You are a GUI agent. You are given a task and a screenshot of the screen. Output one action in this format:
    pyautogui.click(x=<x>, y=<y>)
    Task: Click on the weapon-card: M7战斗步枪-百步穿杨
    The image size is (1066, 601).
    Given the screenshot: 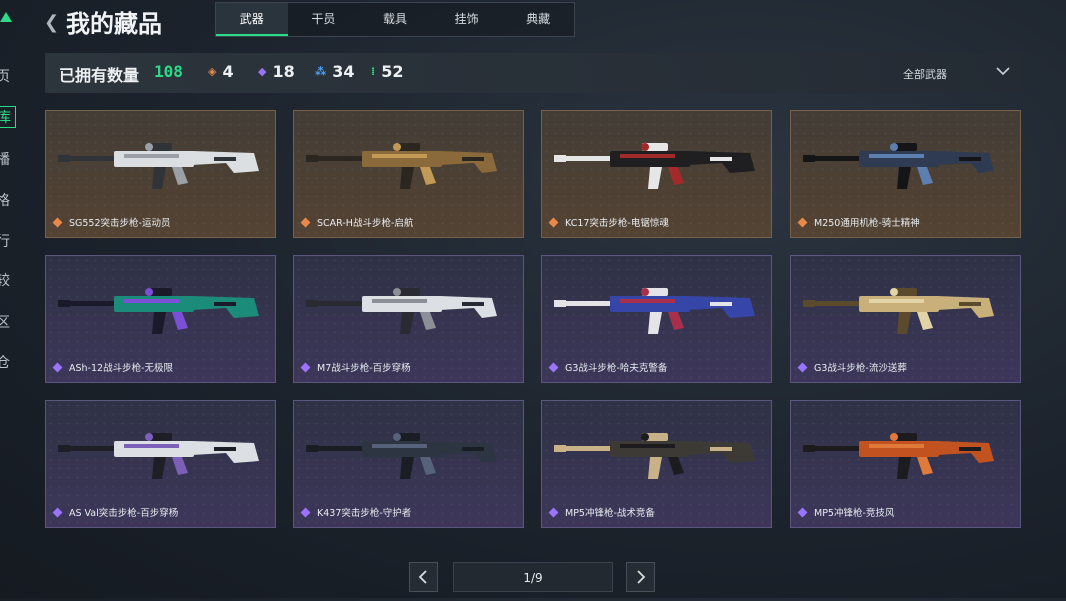 What is the action you would take?
    pyautogui.click(x=408, y=319)
    